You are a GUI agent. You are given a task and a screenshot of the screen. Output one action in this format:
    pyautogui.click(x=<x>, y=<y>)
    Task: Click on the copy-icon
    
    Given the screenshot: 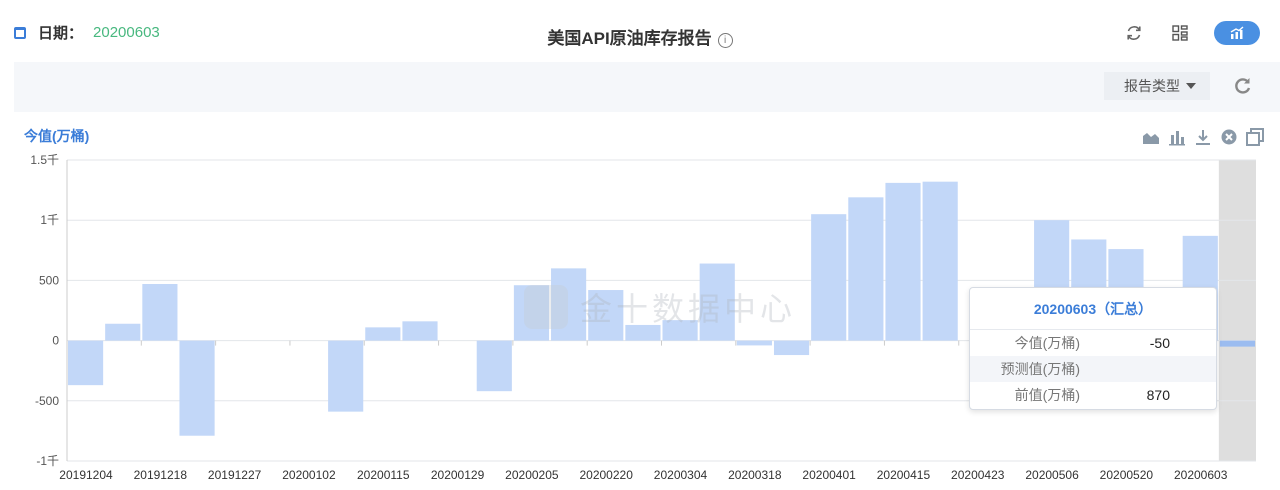 What is the action you would take?
    pyautogui.click(x=1255, y=137)
    